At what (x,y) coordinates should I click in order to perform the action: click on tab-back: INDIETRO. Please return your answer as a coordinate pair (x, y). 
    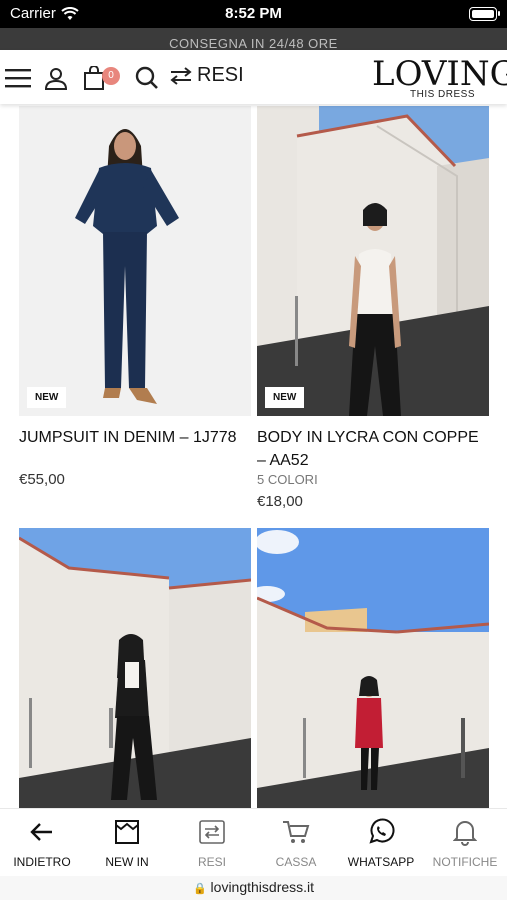
    Looking at the image, I should click on (42, 843).